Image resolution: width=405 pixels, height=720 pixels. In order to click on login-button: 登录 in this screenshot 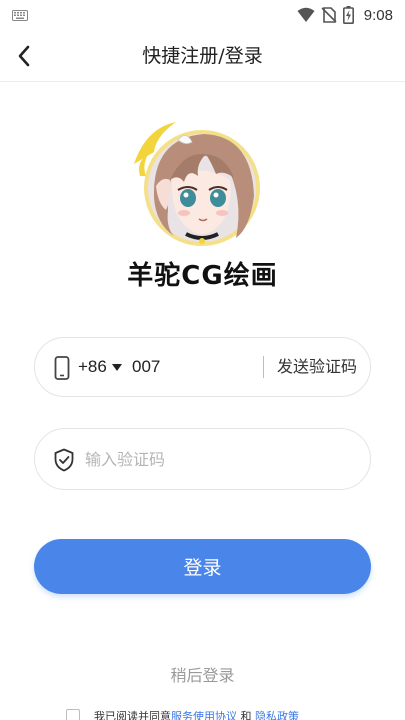, I will do `click(202, 566)`.